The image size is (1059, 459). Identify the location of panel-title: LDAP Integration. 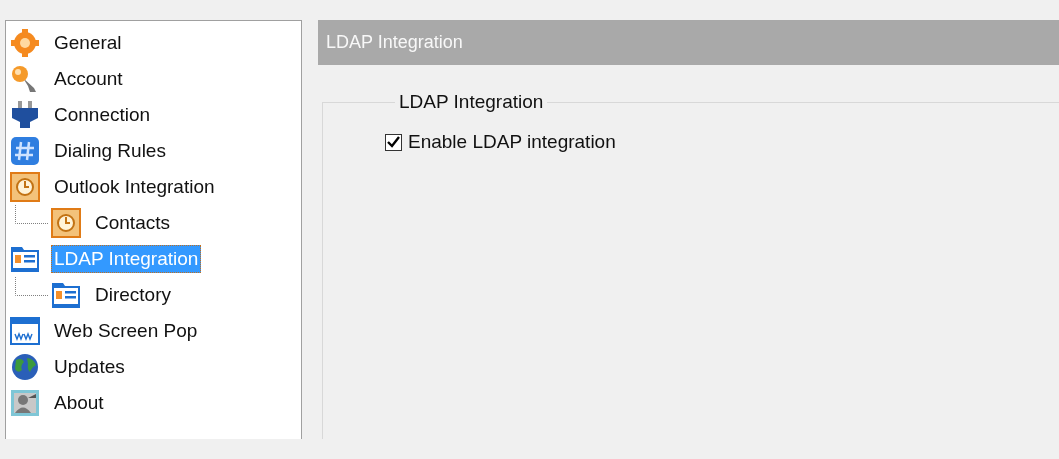
(688, 42).